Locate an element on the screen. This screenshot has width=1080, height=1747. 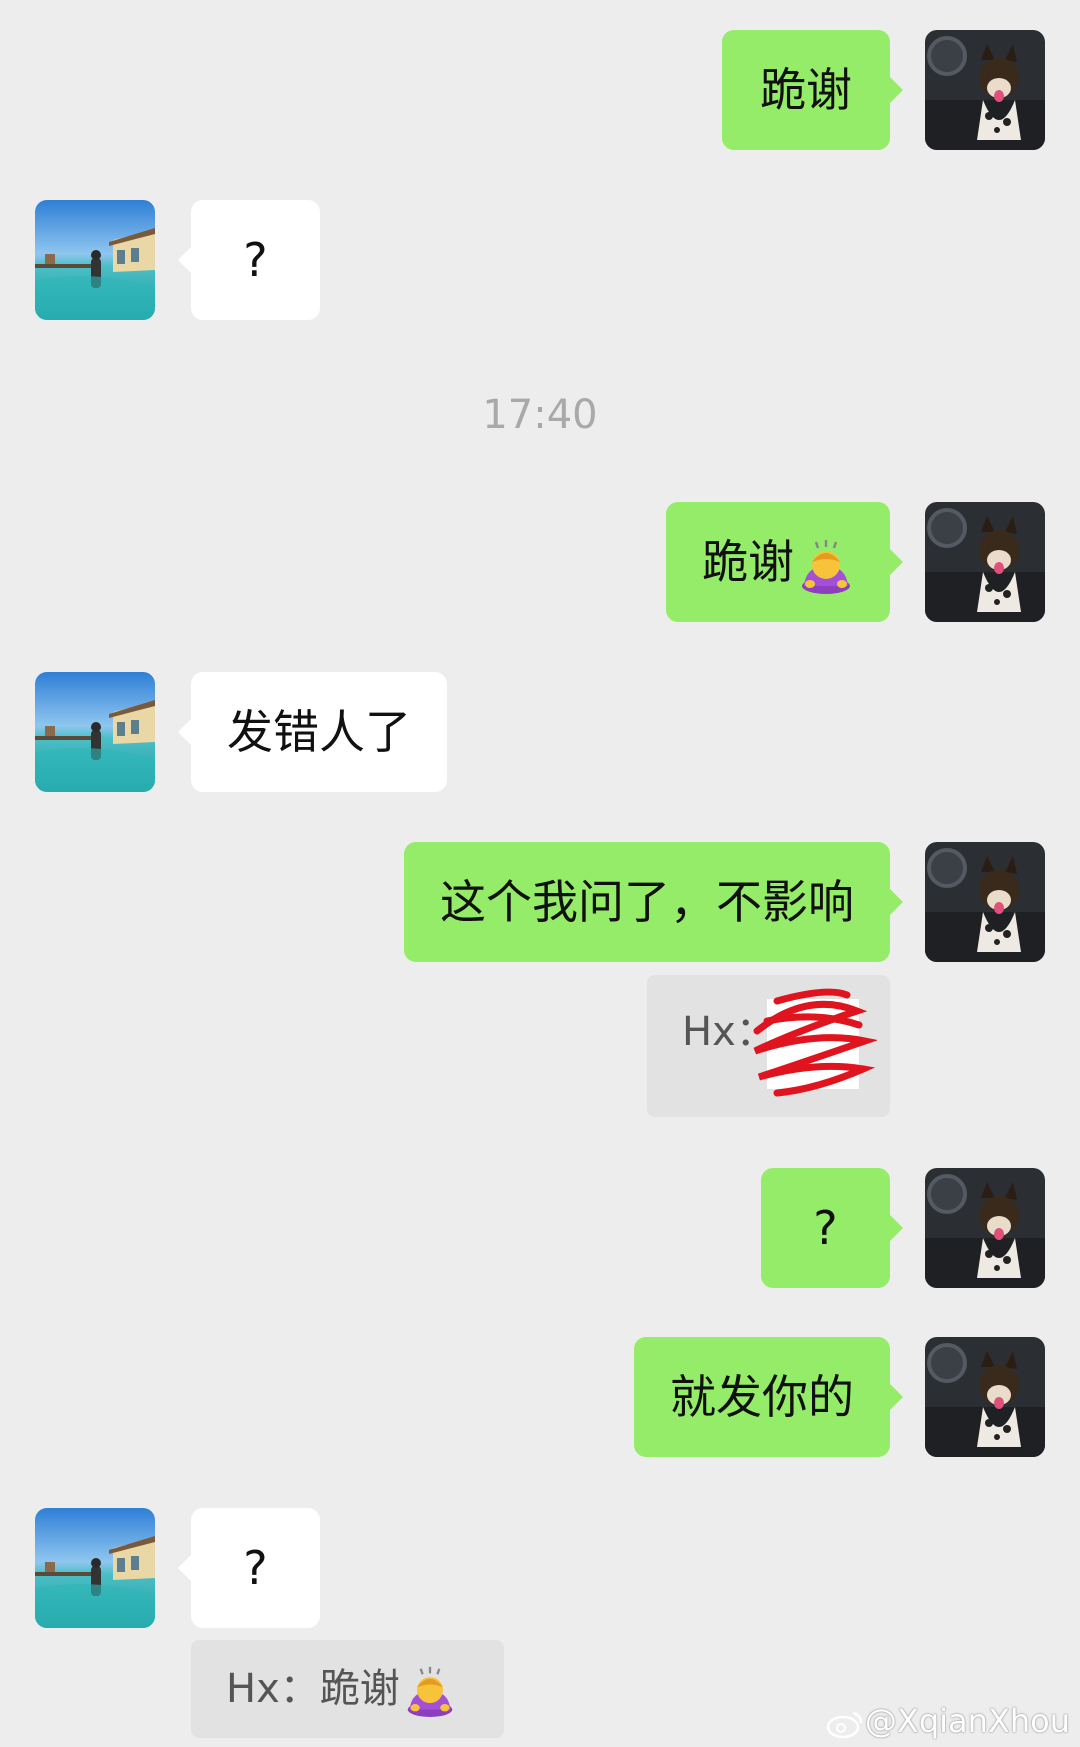
sent-message-bubble: 就发你的 is located at coordinates (768, 1397).